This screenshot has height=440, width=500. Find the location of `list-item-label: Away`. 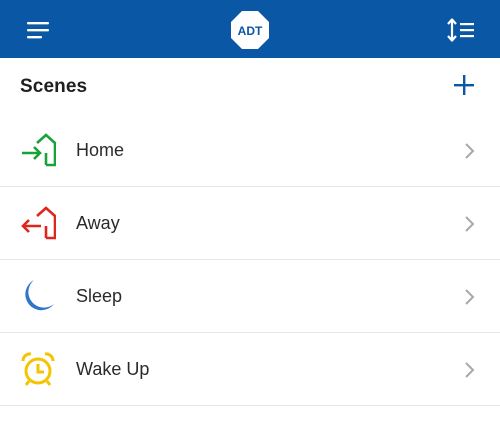

list-item-label: Away is located at coordinates (98, 223).